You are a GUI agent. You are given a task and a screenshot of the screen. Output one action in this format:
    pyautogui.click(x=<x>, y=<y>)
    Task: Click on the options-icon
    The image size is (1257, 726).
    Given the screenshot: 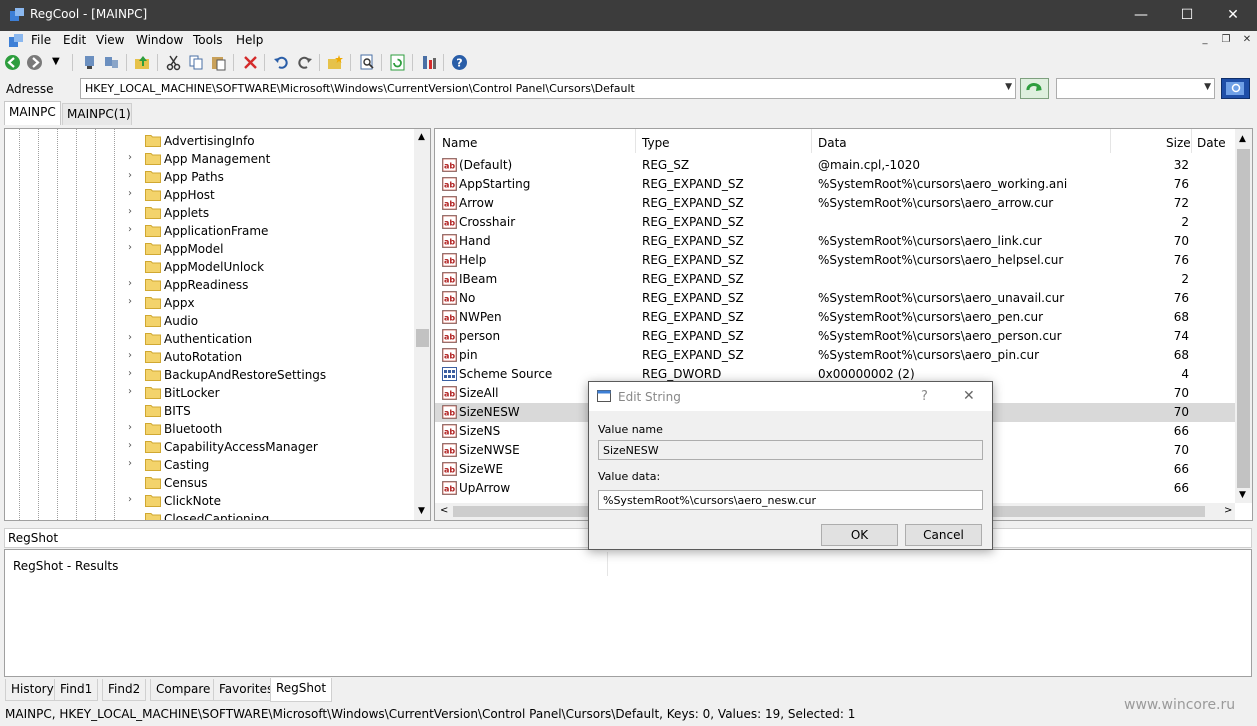 What is the action you would take?
    pyautogui.click(x=429, y=62)
    